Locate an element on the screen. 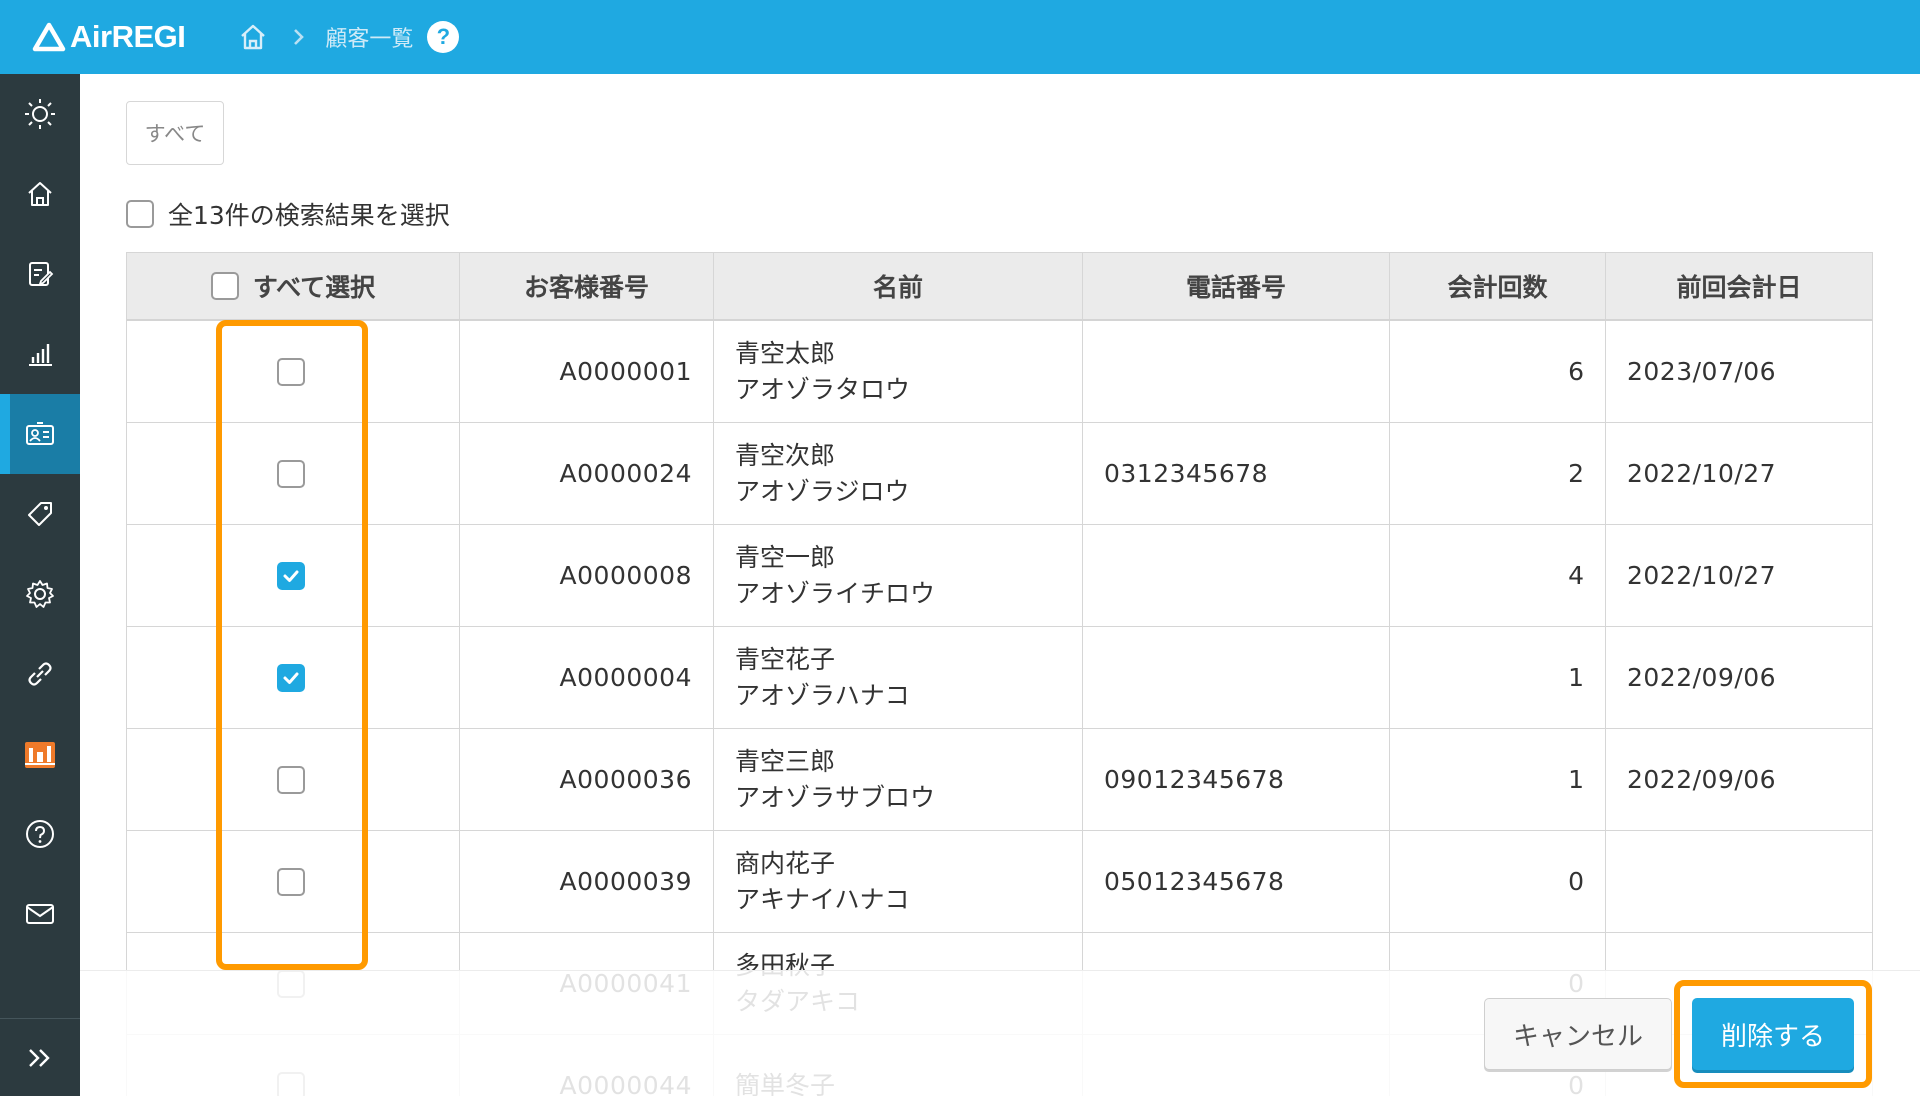  phone-cell: 0312345678 is located at coordinates (1236, 473).